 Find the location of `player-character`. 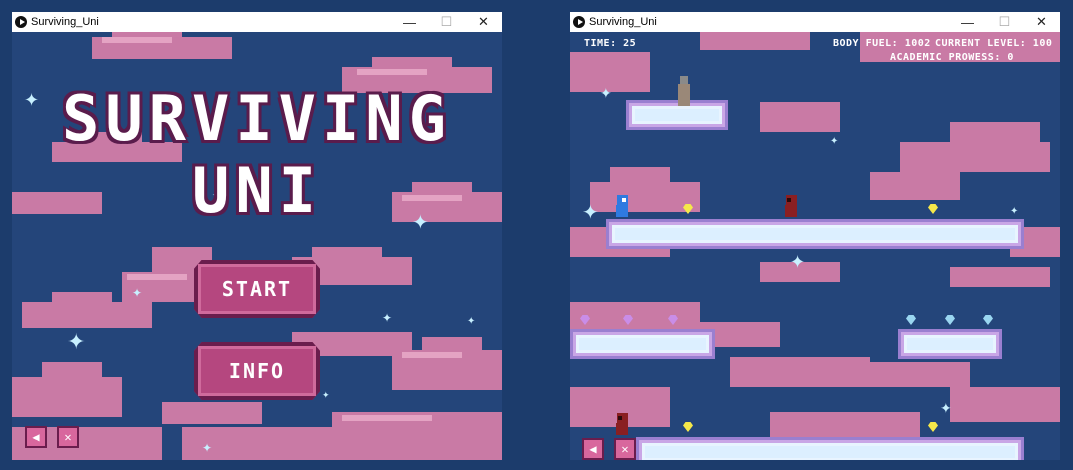

player-character is located at coordinates (622, 206).